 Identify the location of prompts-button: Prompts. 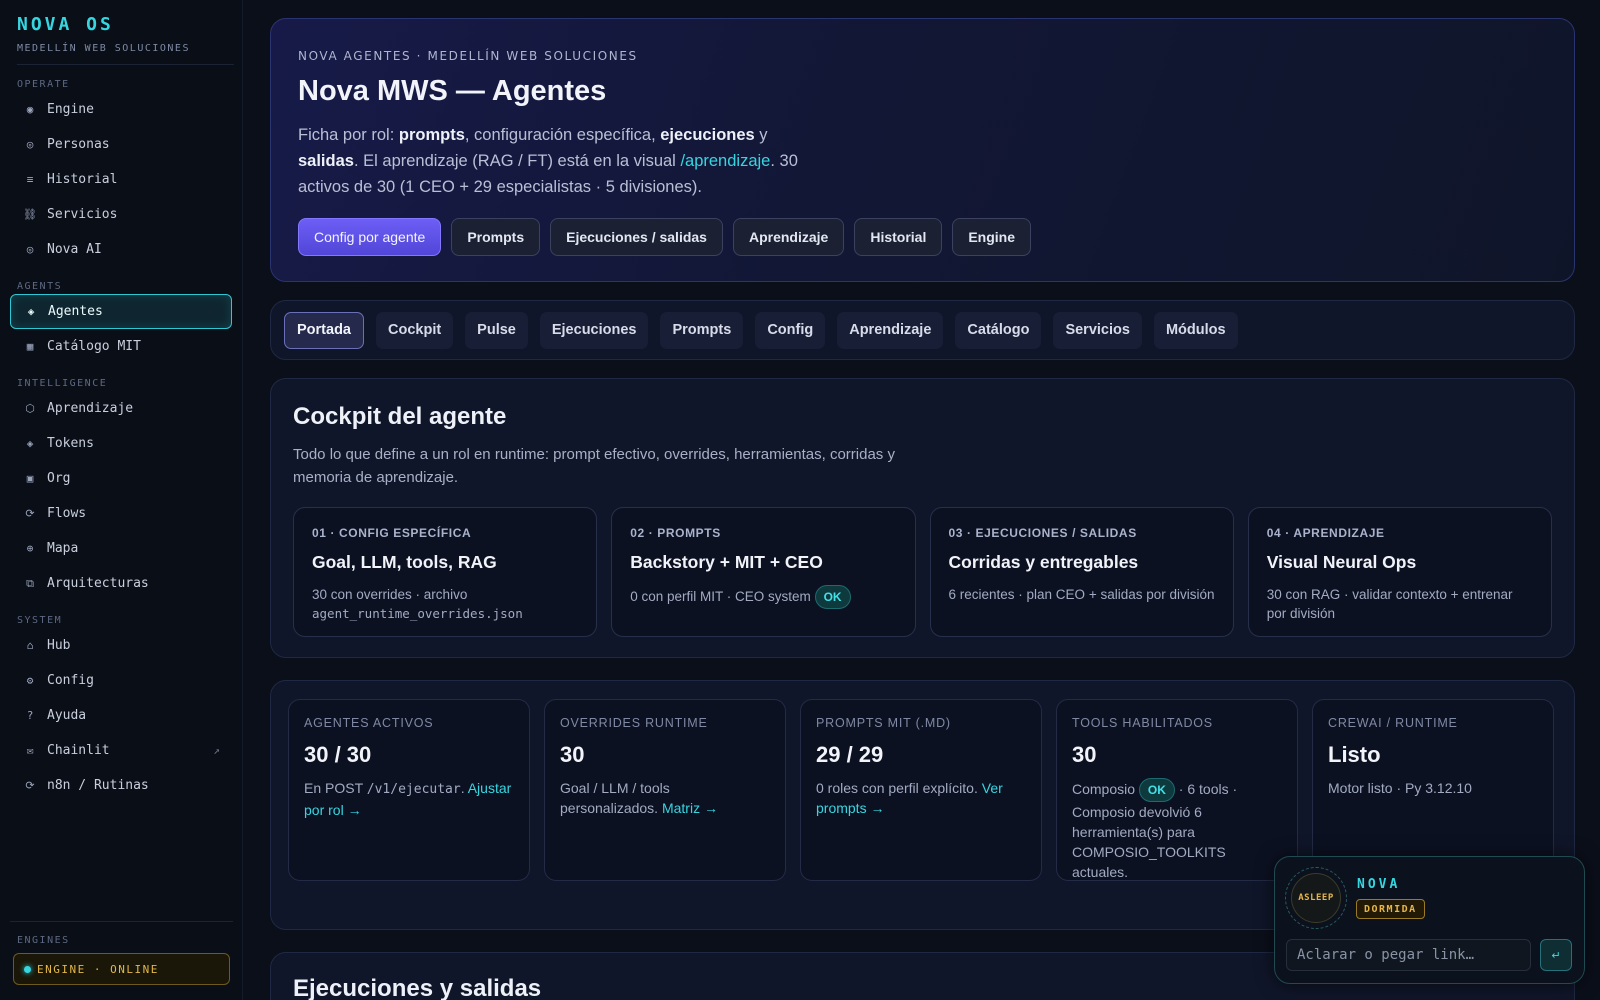
(496, 237).